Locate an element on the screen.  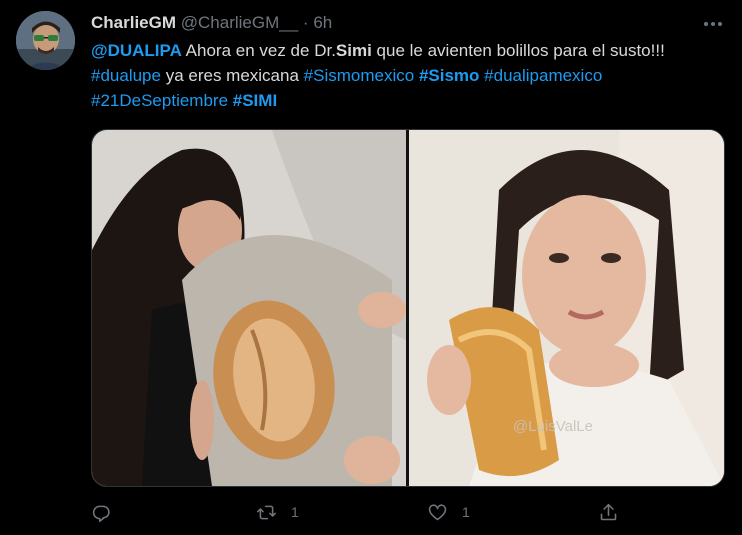
hashtag-link: #SIMI is located at coordinates (255, 100).